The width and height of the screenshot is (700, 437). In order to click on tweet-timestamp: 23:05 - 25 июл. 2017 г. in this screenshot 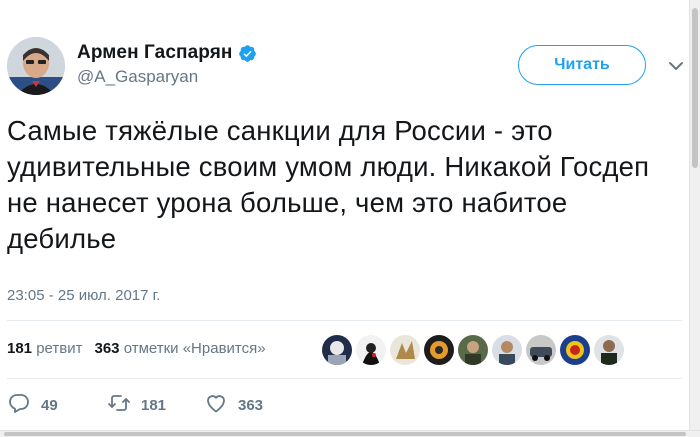, I will do `click(83, 295)`.